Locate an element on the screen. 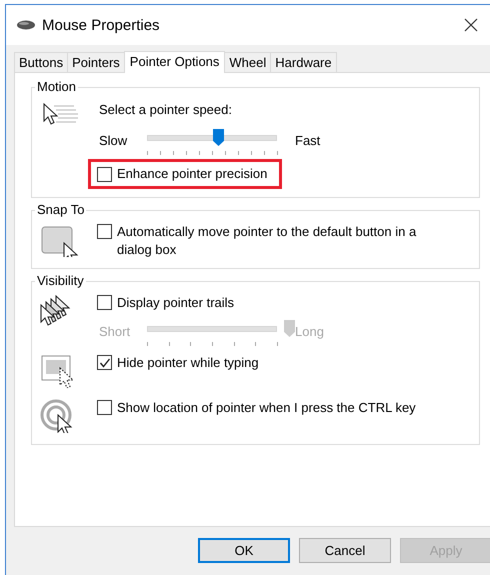 Image resolution: width=490 pixels, height=575 pixels. group-title: Snap To is located at coordinates (60, 210).